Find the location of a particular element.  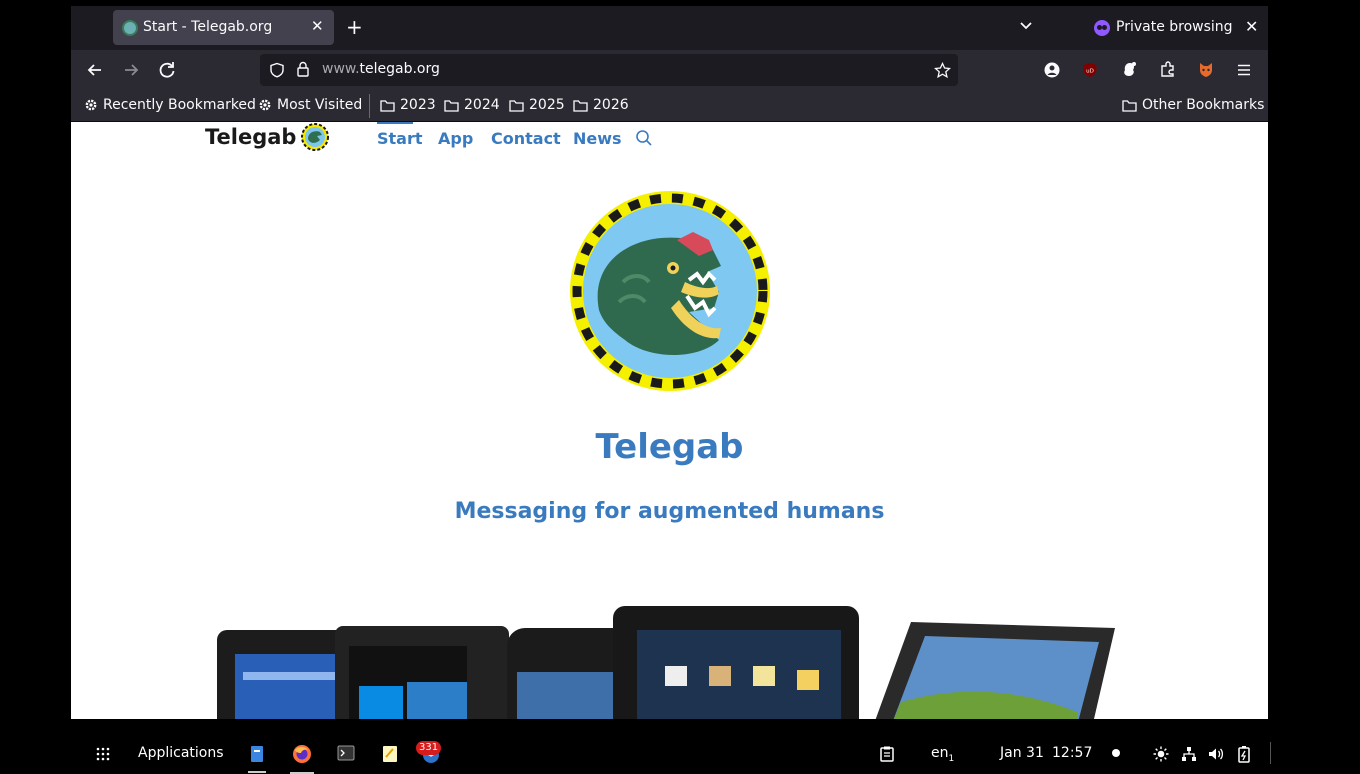

taskbar-firefox is located at coordinates (302, 759).